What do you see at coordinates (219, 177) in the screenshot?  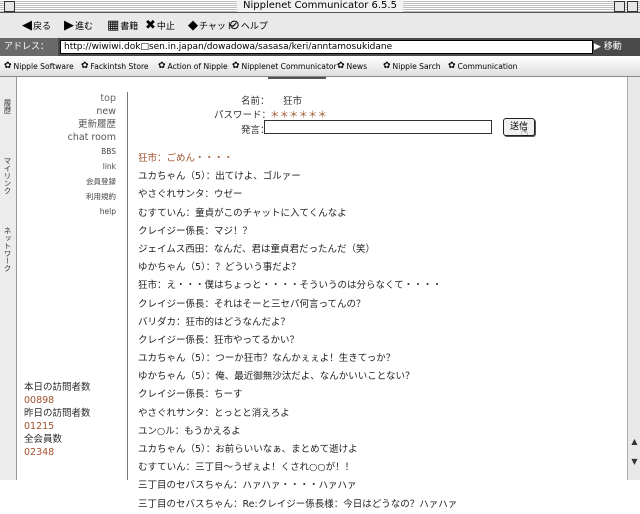 I see `chat-message: ユカちゃん（5）：出てけよ、ゴルァー` at bounding box center [219, 177].